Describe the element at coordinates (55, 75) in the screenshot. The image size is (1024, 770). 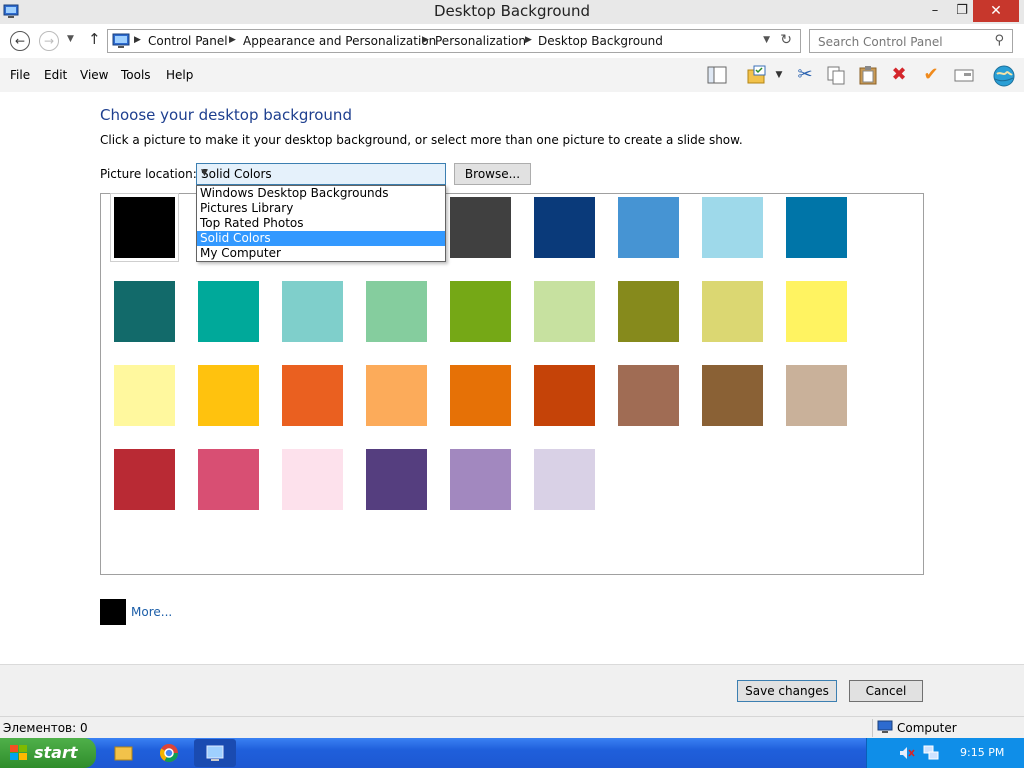
I see `menu-edit: Edit` at that location.